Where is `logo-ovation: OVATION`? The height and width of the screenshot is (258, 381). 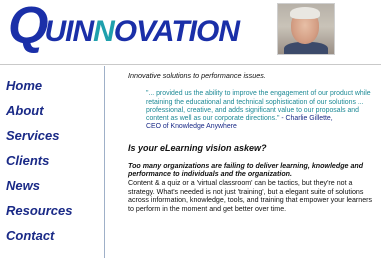 logo-ovation: OVATION is located at coordinates (176, 31).